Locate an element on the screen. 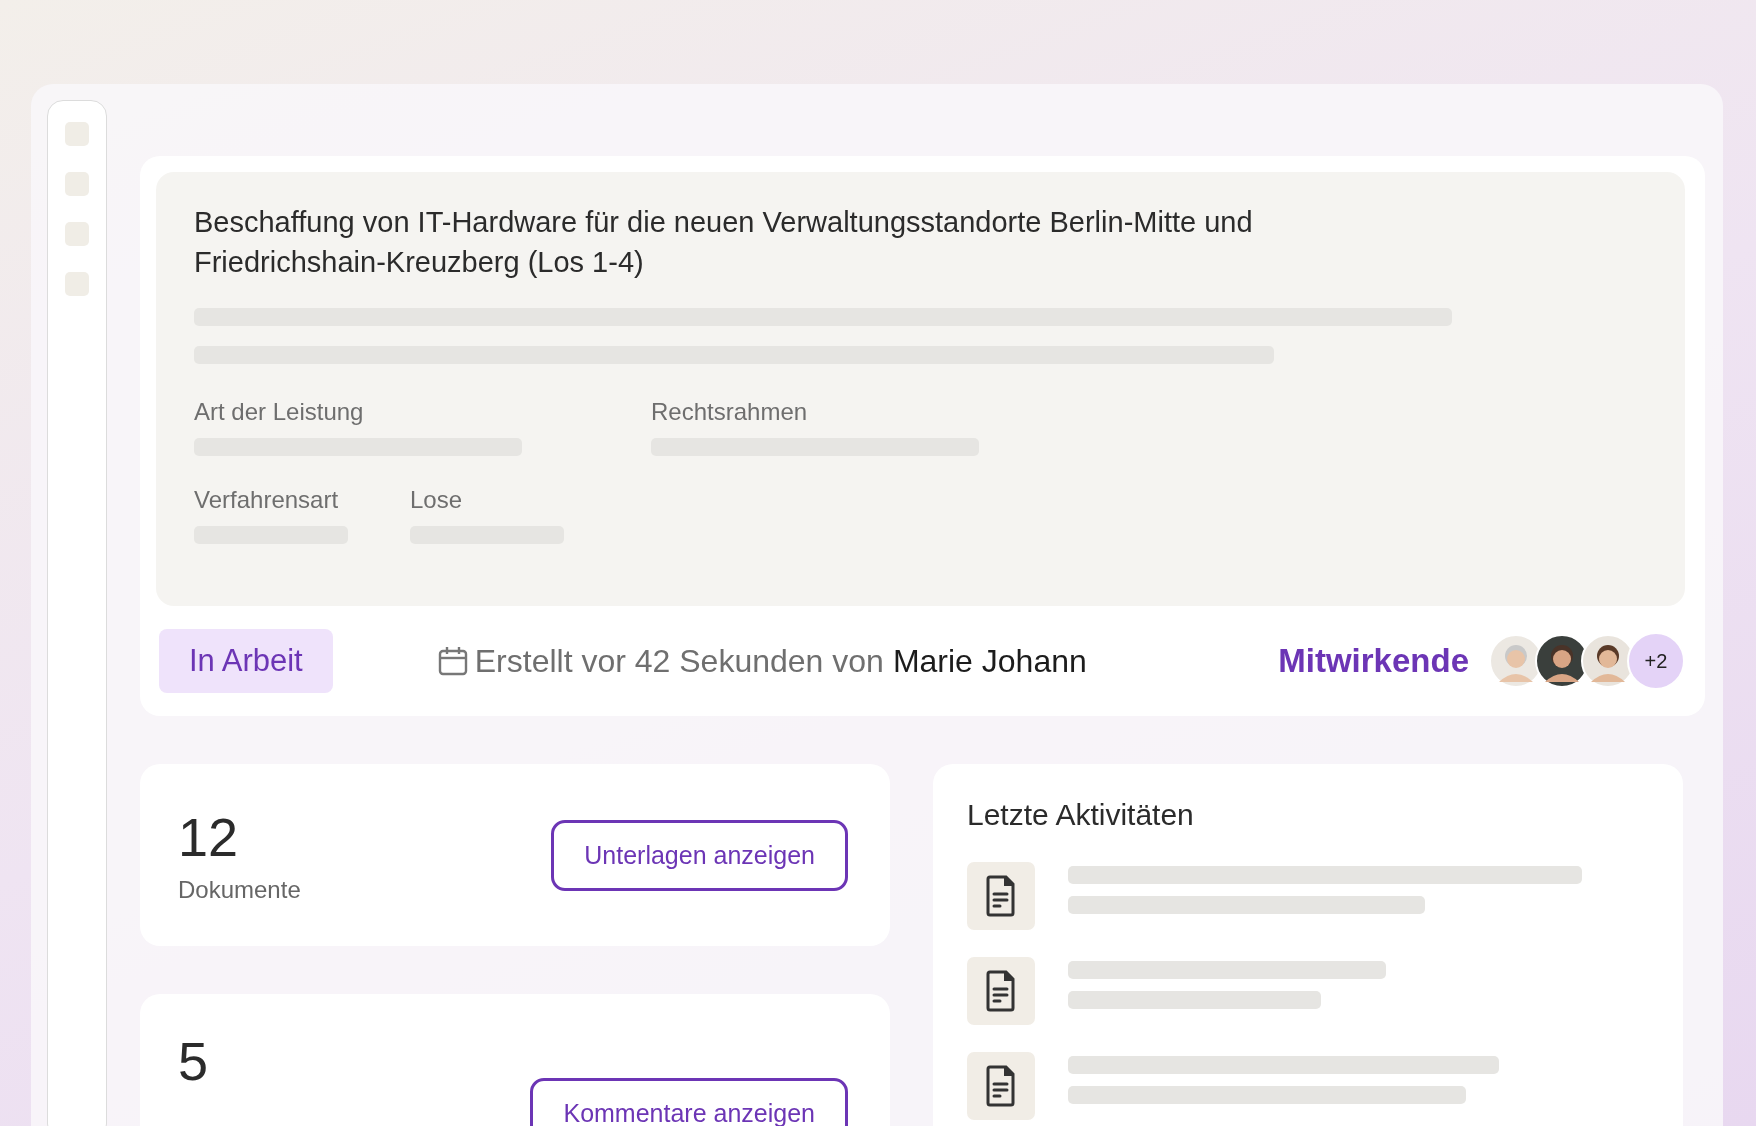  contributors-label: Mitwirkende is located at coordinates (1373, 661).